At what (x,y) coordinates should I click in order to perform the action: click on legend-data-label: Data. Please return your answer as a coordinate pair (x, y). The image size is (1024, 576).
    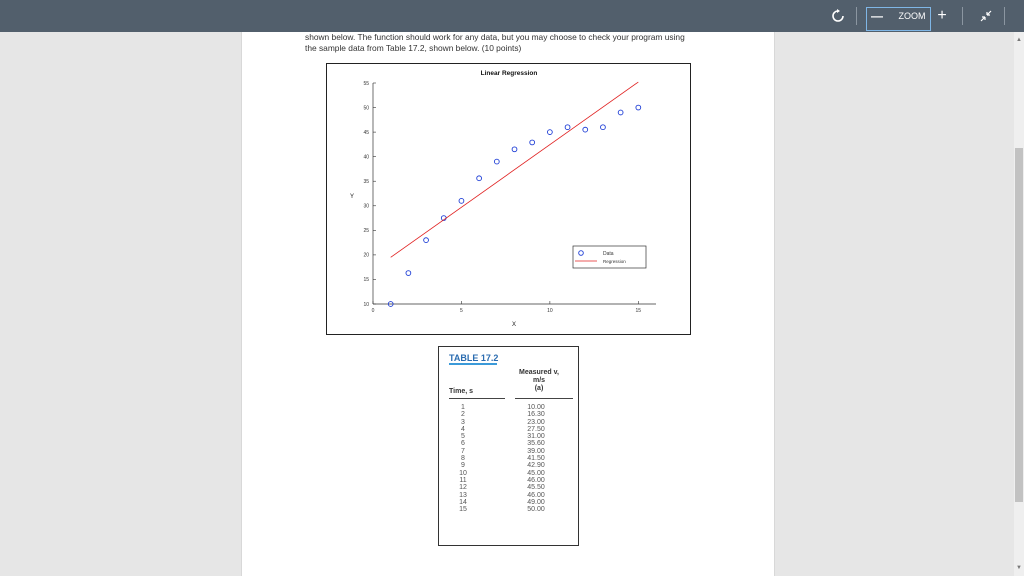
    Looking at the image, I should click on (608, 254).